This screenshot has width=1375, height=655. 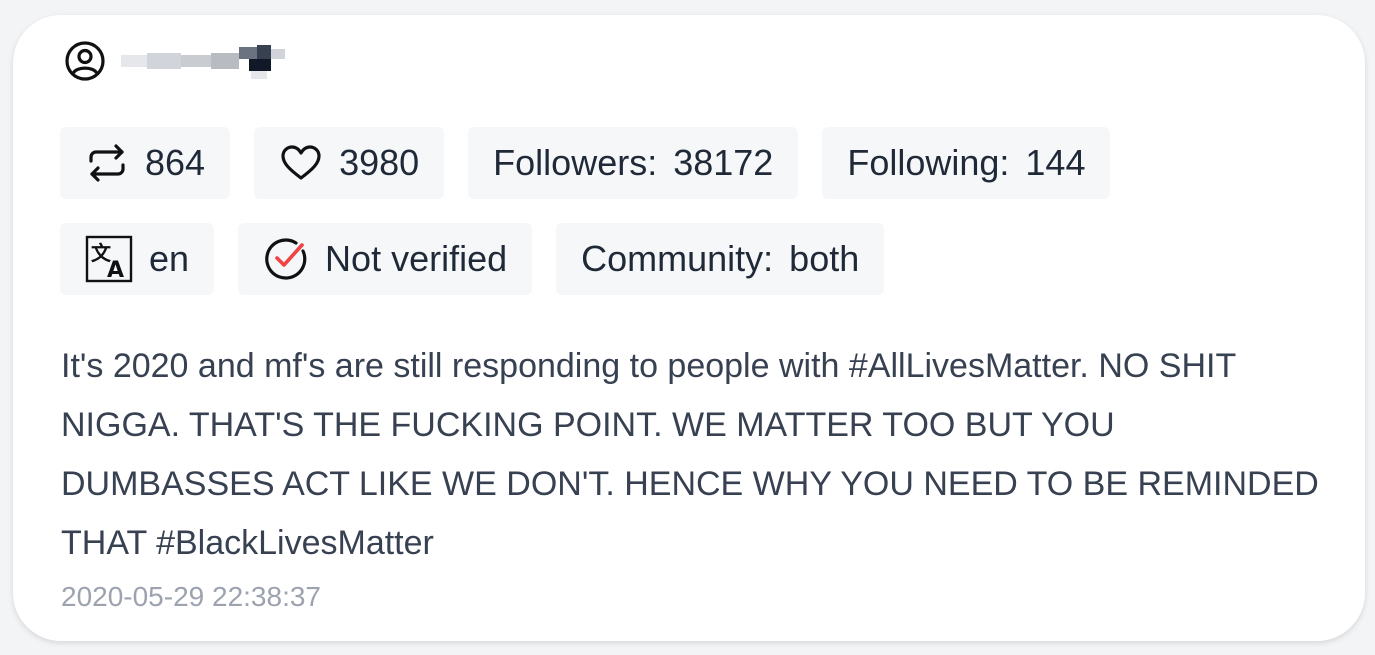 I want to click on community-value: both, so click(x=824, y=258).